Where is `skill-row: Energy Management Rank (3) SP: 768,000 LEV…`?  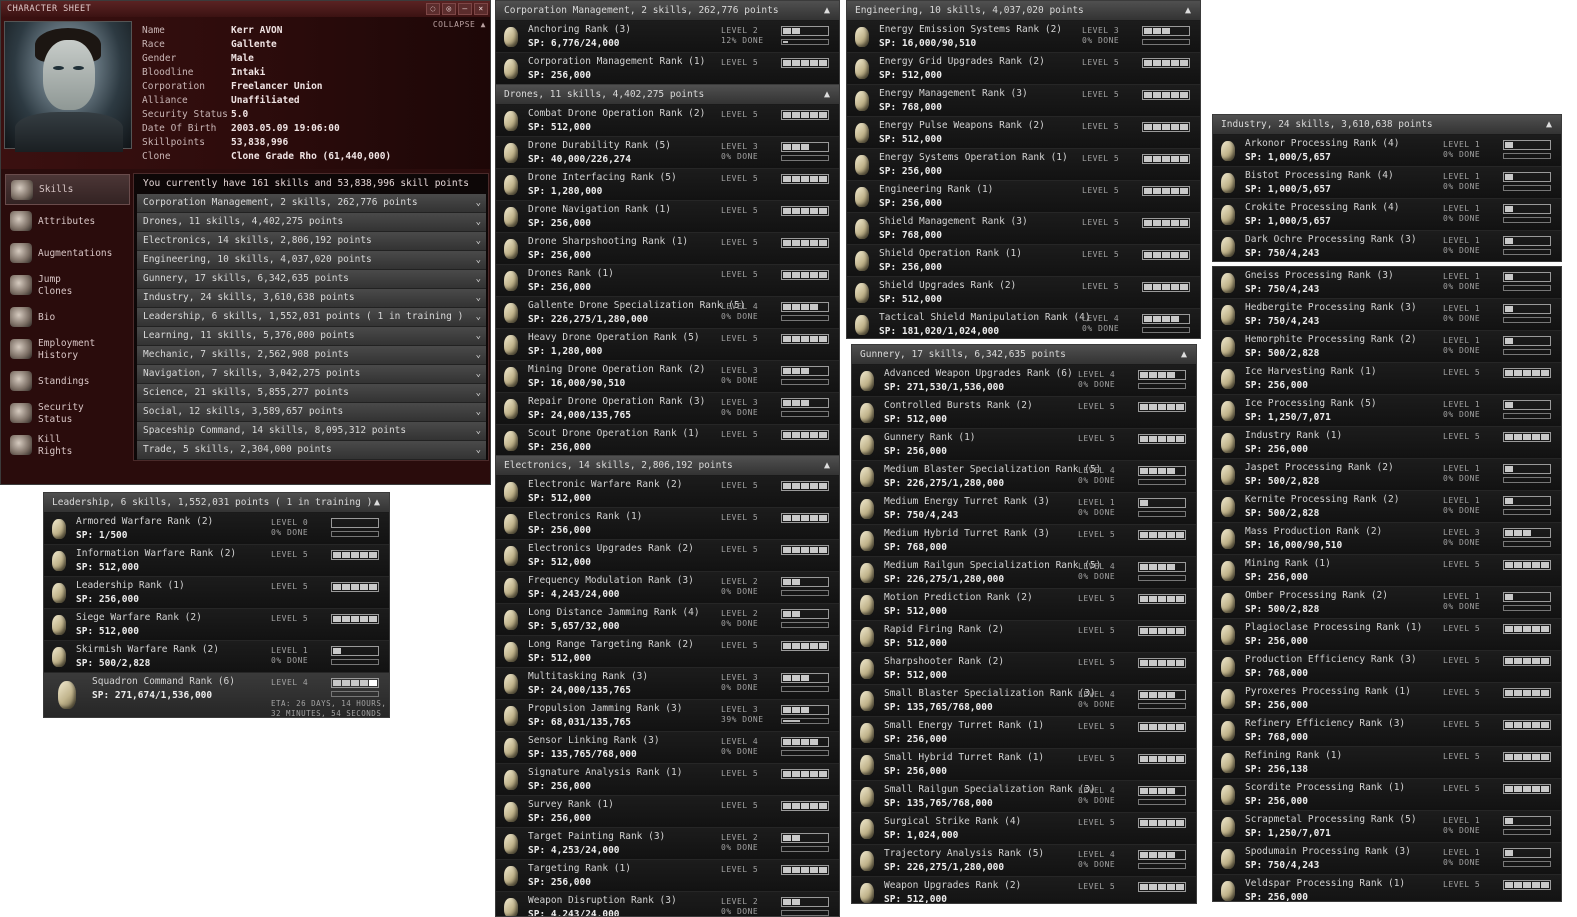 skill-row: Energy Management Rank (3) SP: 768,000 LEV… is located at coordinates (1023, 101).